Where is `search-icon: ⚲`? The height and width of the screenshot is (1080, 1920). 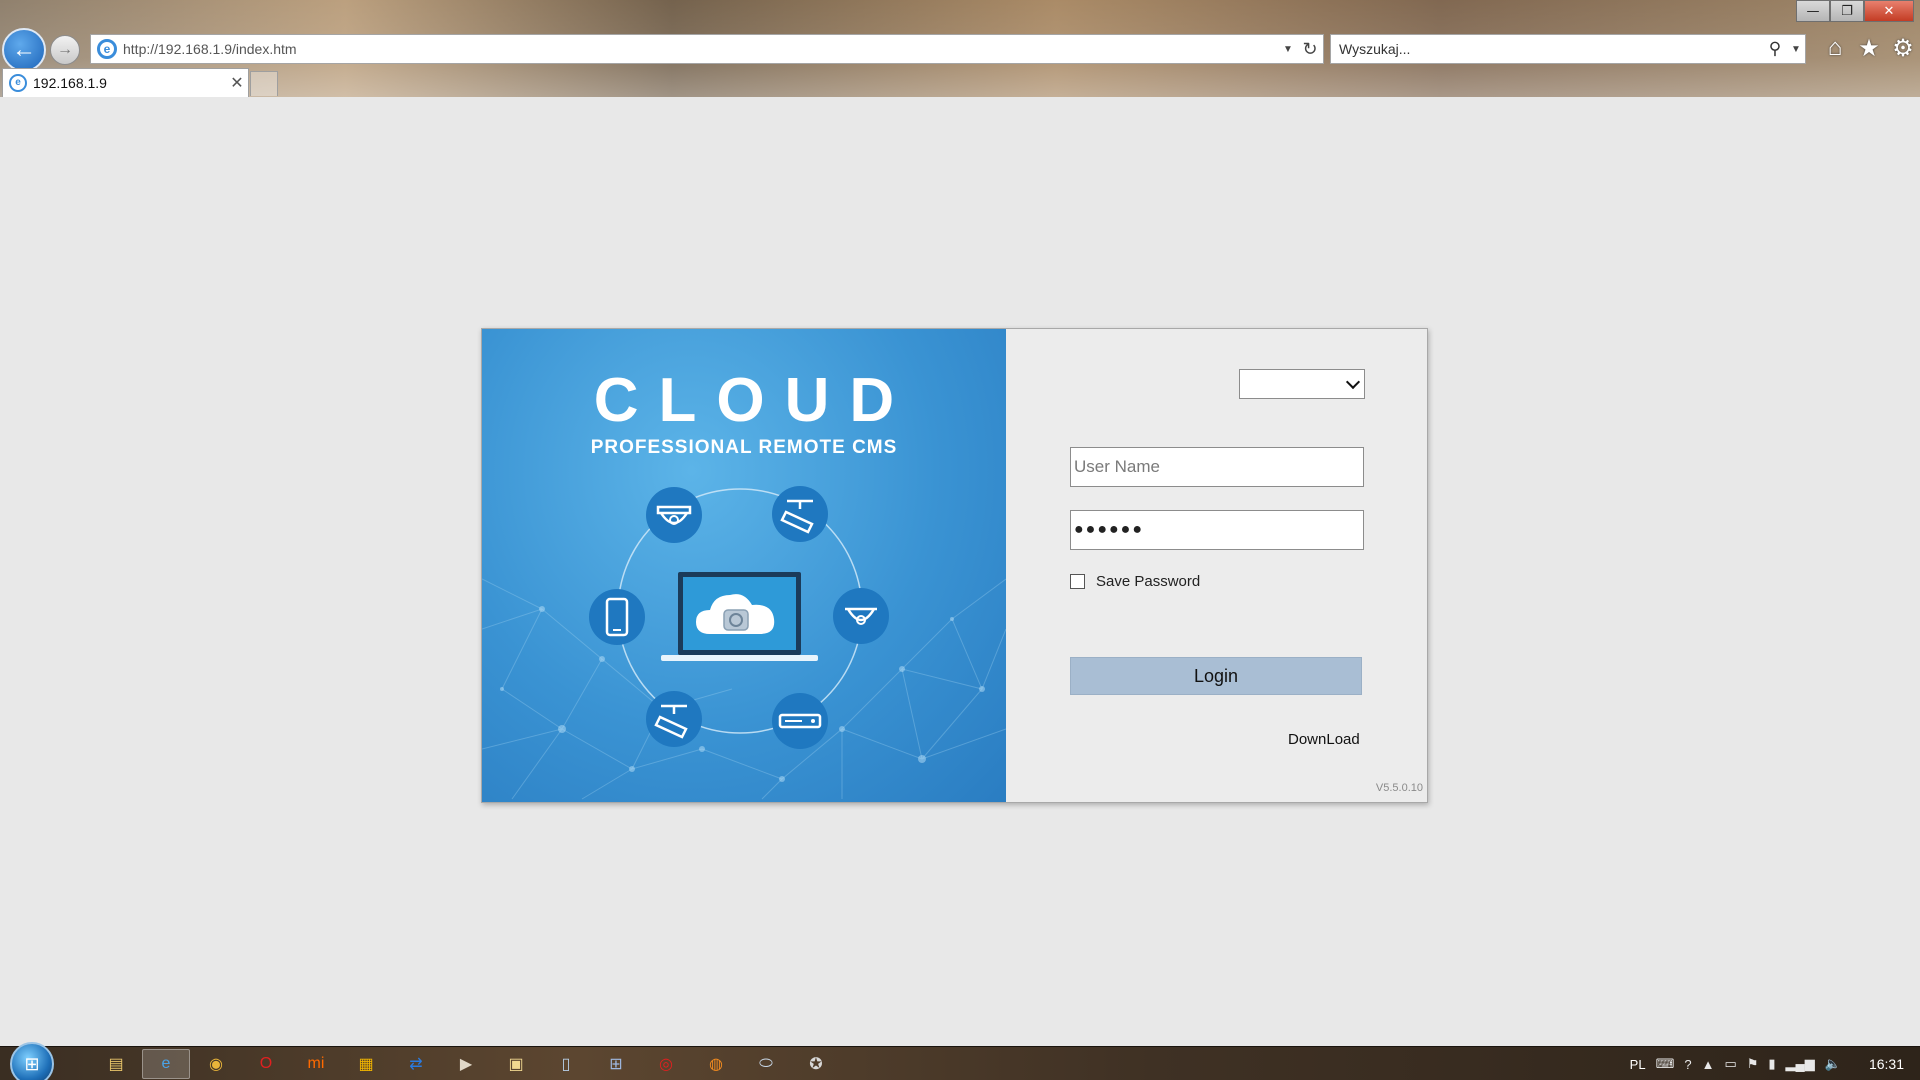 search-icon: ⚲ is located at coordinates (1775, 49).